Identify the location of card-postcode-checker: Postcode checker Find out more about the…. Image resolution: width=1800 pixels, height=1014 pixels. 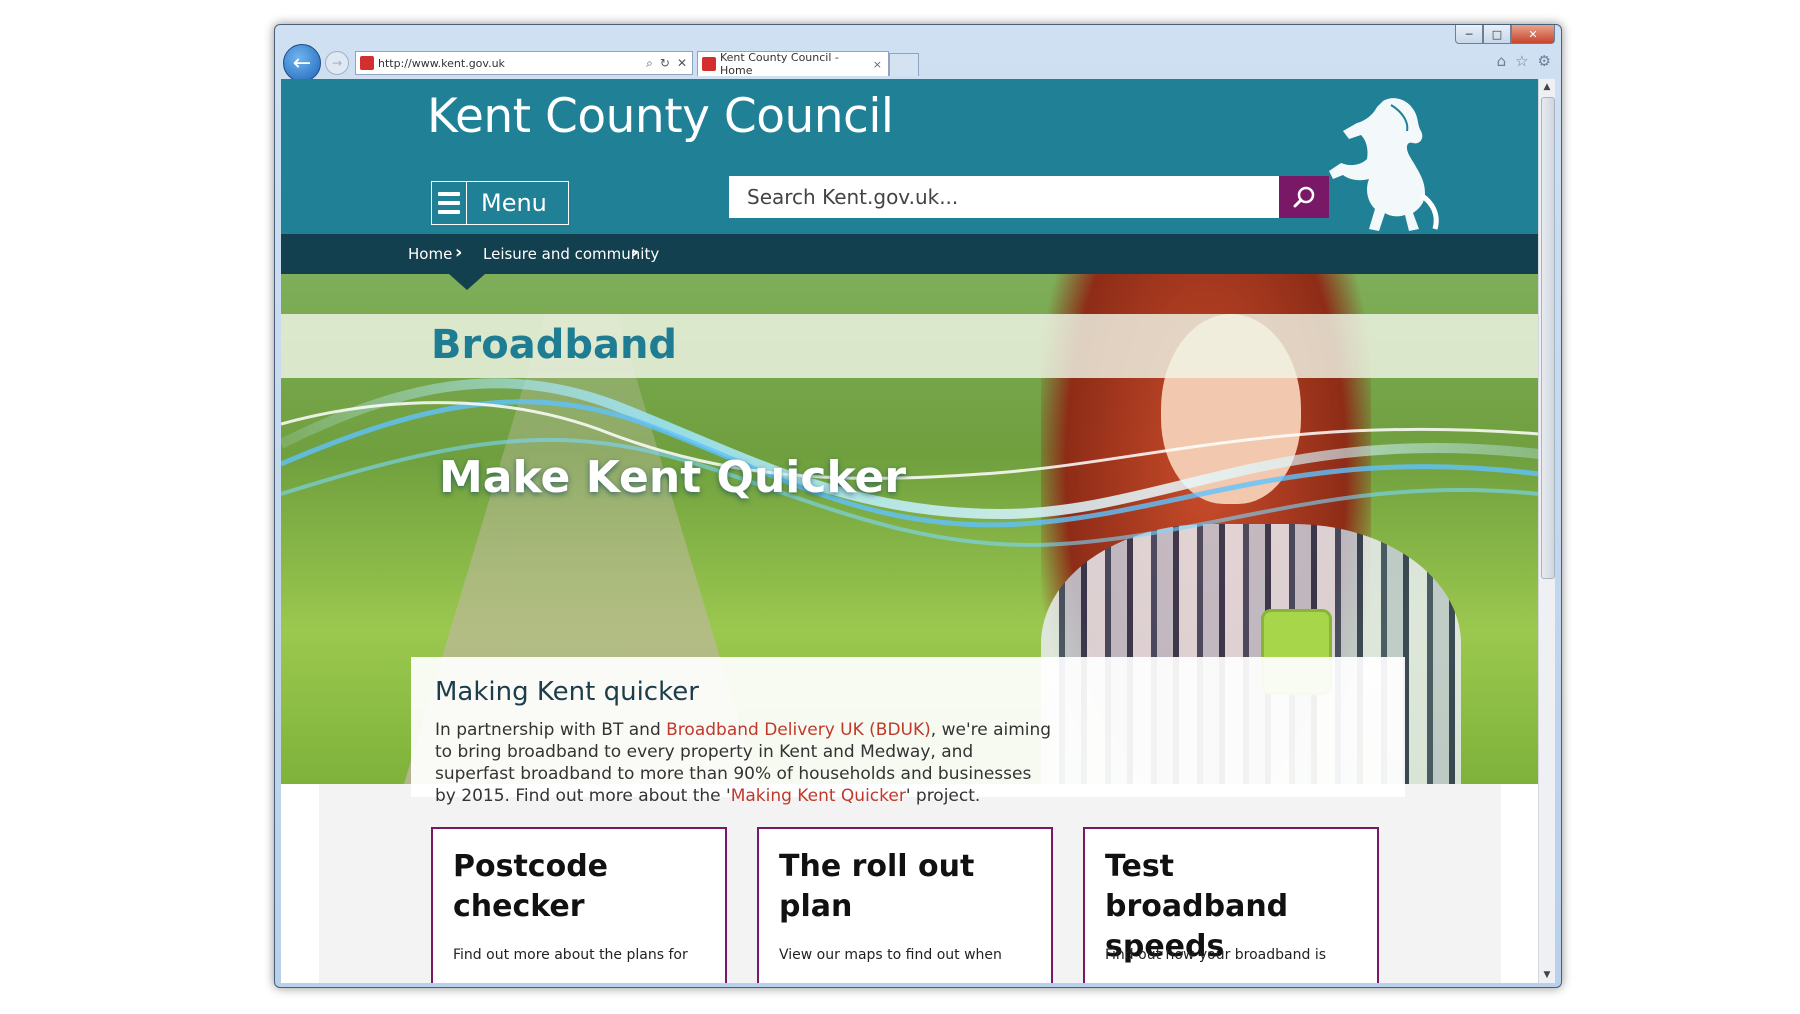
(579, 905).